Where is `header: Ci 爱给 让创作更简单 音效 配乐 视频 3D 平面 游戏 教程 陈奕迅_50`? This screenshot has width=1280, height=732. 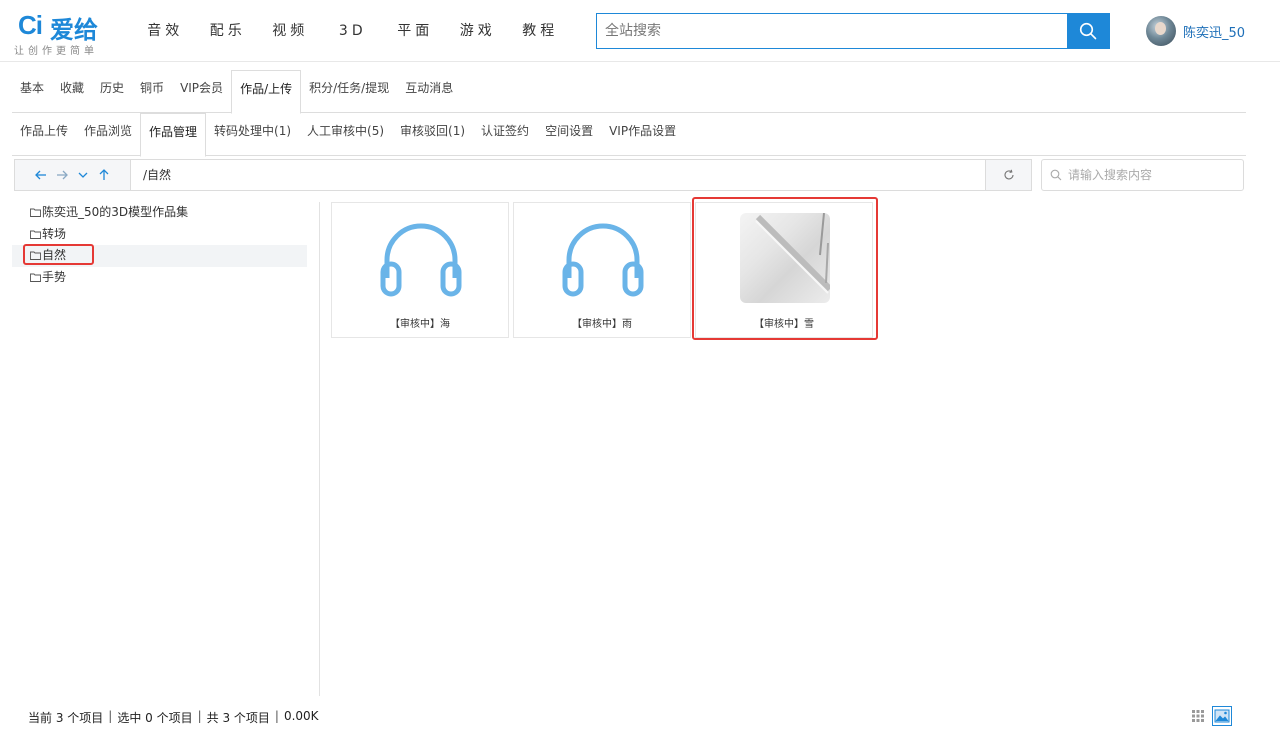 header: Ci 爱给 让创作更简单 音效 配乐 视频 3D 平面 游戏 教程 陈奕迅_50 is located at coordinates (640, 31).